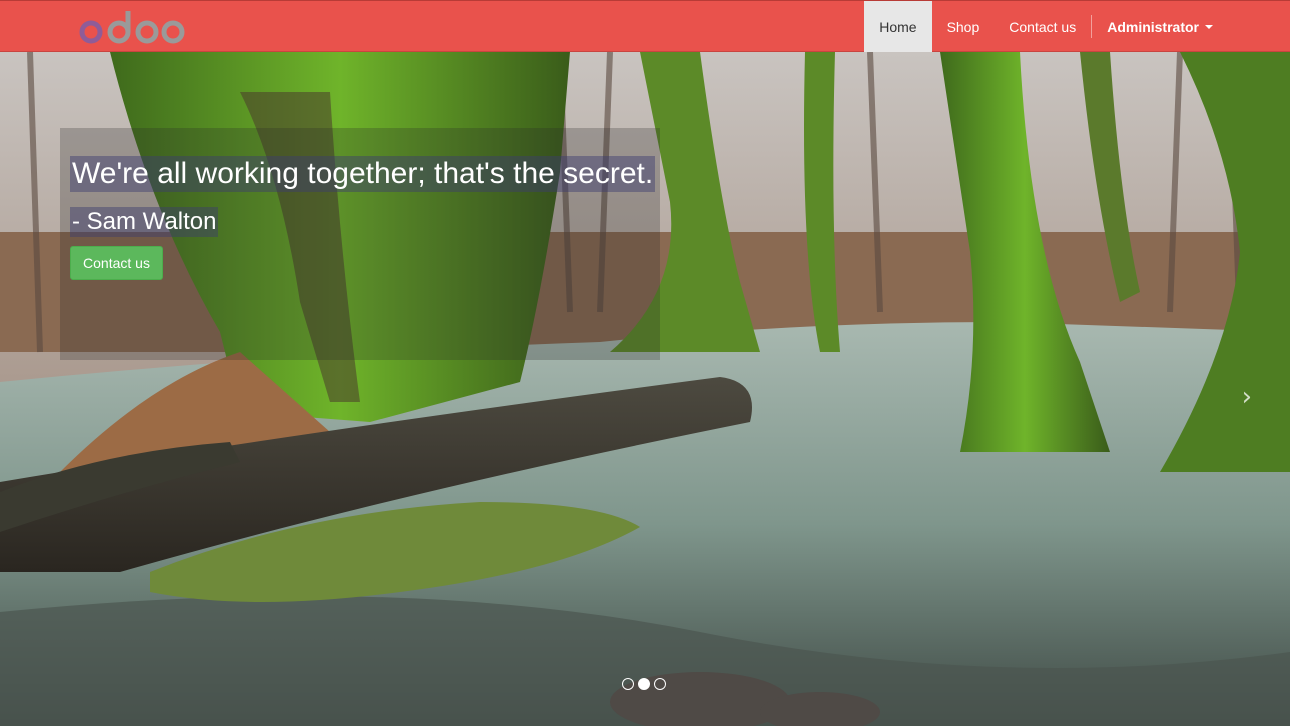 This screenshot has width=1290, height=726. I want to click on carousel-indicators, so click(644, 684).